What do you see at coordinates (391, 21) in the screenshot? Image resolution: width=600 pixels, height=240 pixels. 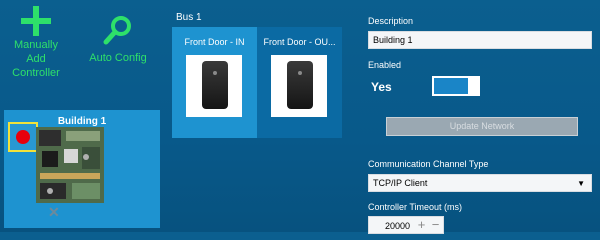 I see `description-label: Description` at bounding box center [391, 21].